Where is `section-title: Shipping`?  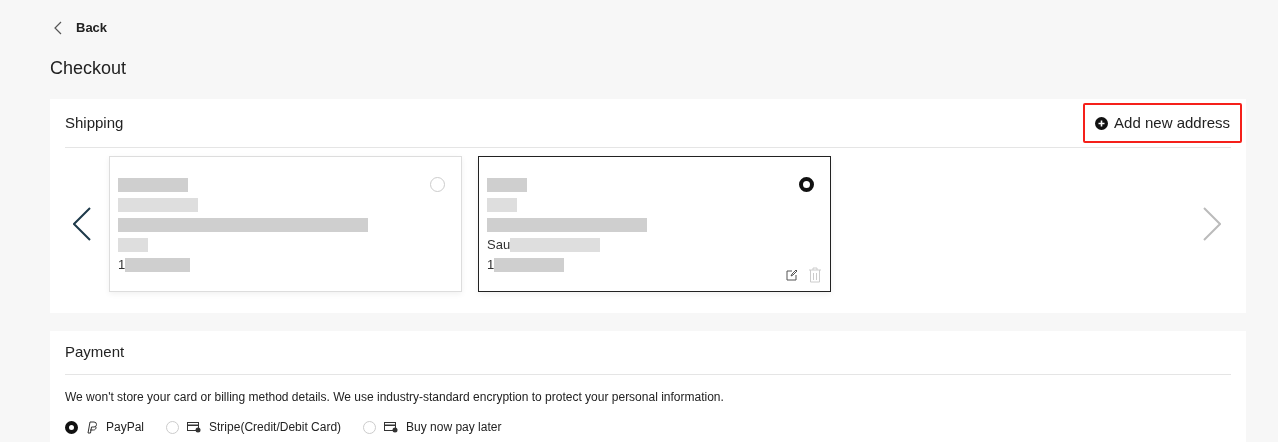 section-title: Shipping is located at coordinates (94, 122).